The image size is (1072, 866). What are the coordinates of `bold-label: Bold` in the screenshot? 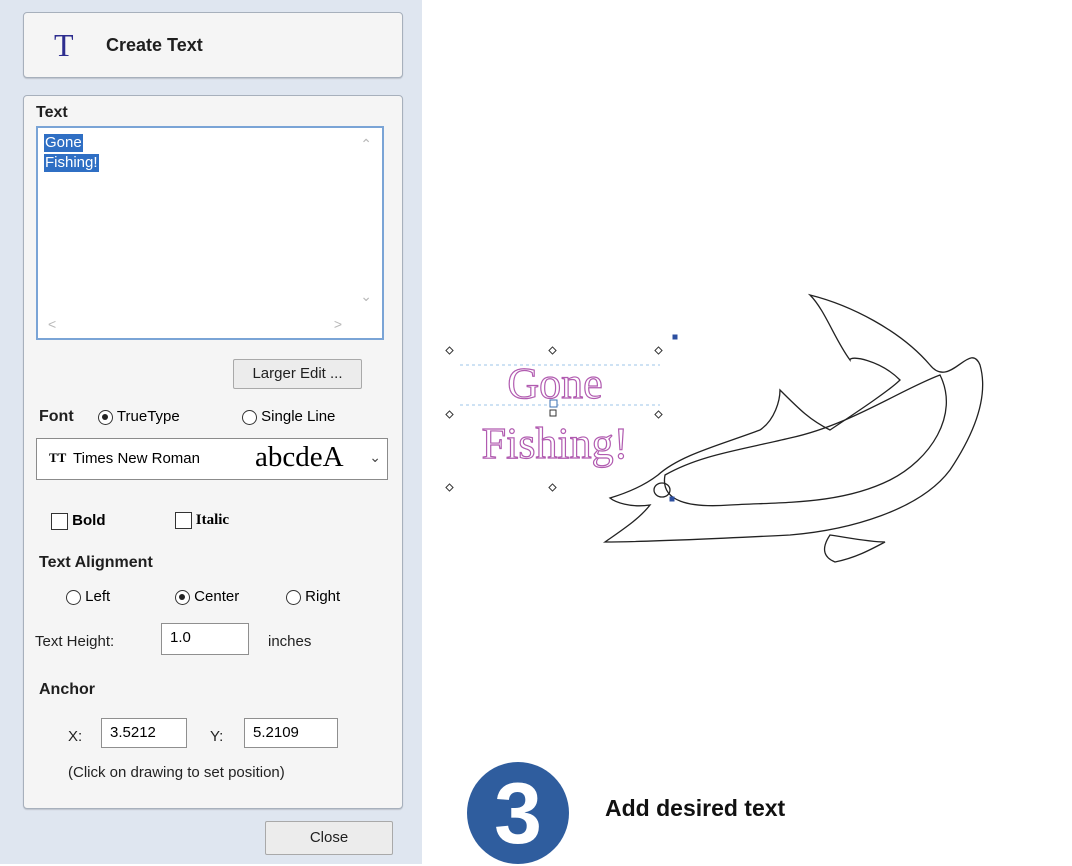 It's located at (89, 520).